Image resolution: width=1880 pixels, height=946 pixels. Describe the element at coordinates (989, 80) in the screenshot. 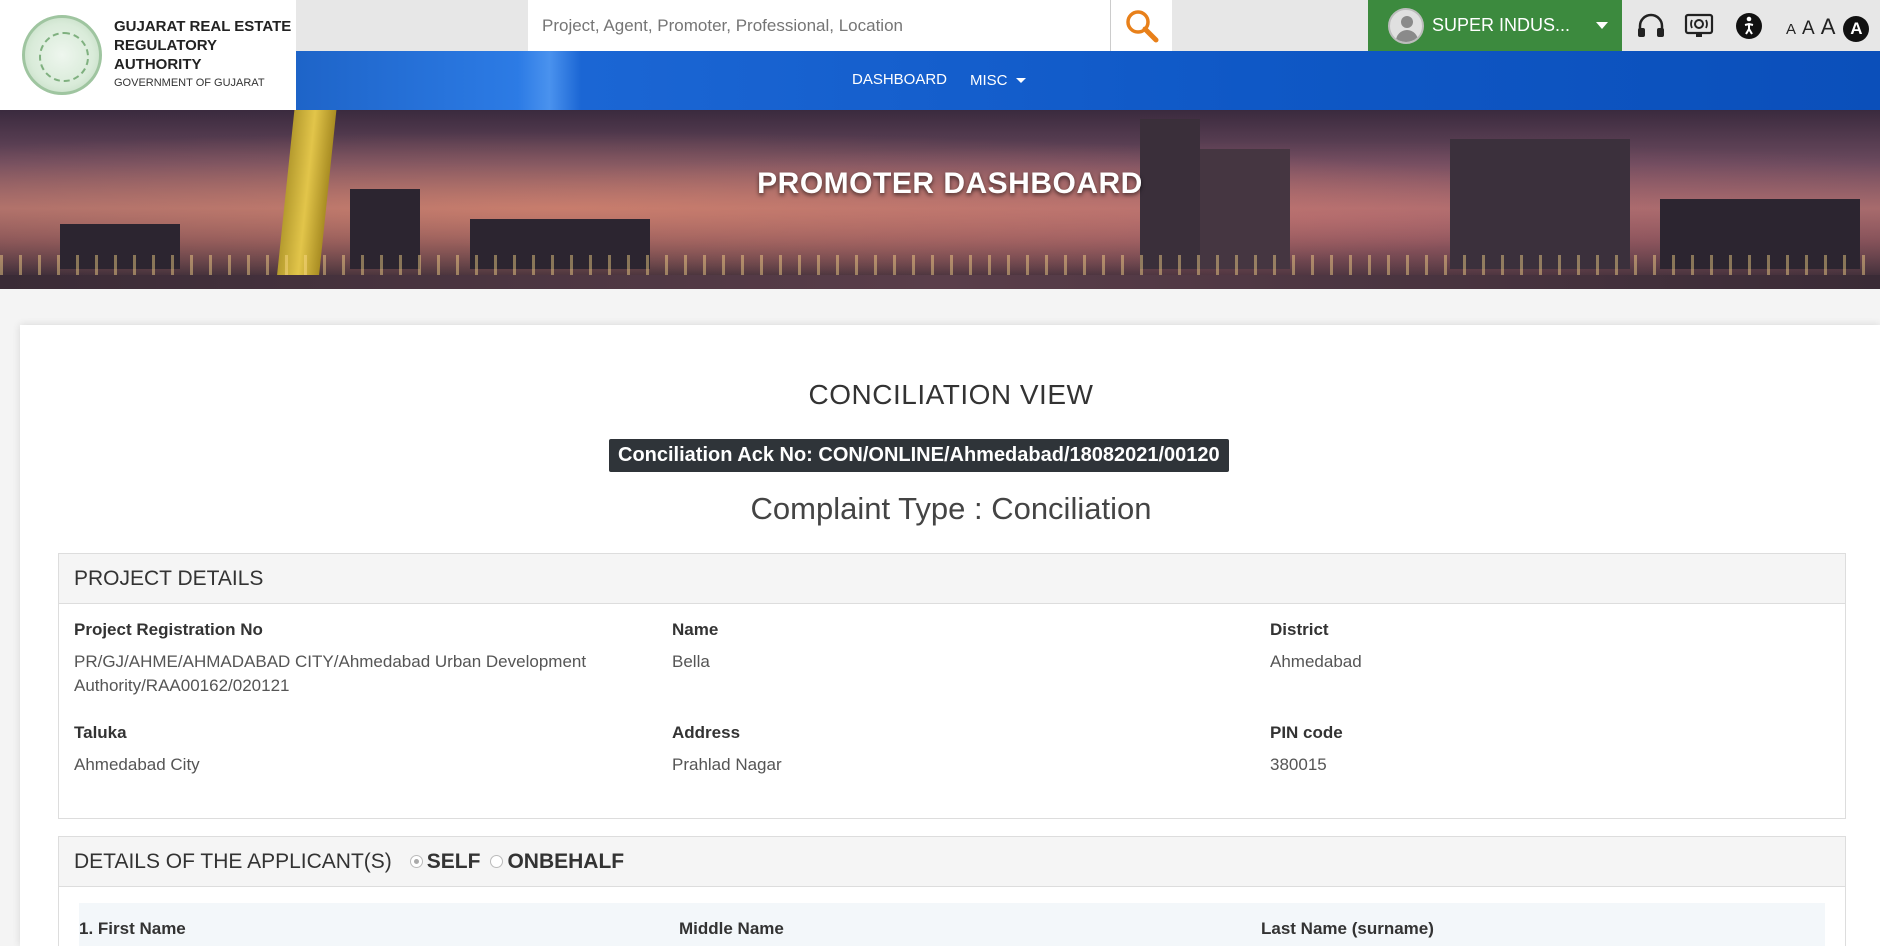

I see `nav-misc-label: MISC` at that location.